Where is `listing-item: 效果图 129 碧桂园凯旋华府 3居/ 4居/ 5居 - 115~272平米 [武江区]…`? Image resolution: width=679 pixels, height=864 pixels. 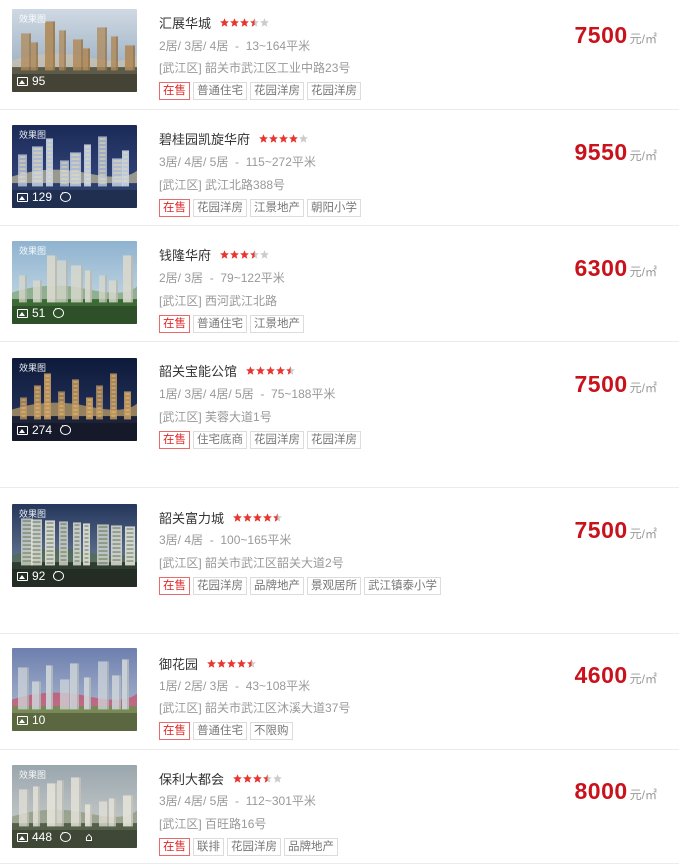 listing-item: 效果图 129 碧桂园凯旋华府 3居/ 4居/ 5居 - 115~272平米 [武江区]… is located at coordinates (339, 168).